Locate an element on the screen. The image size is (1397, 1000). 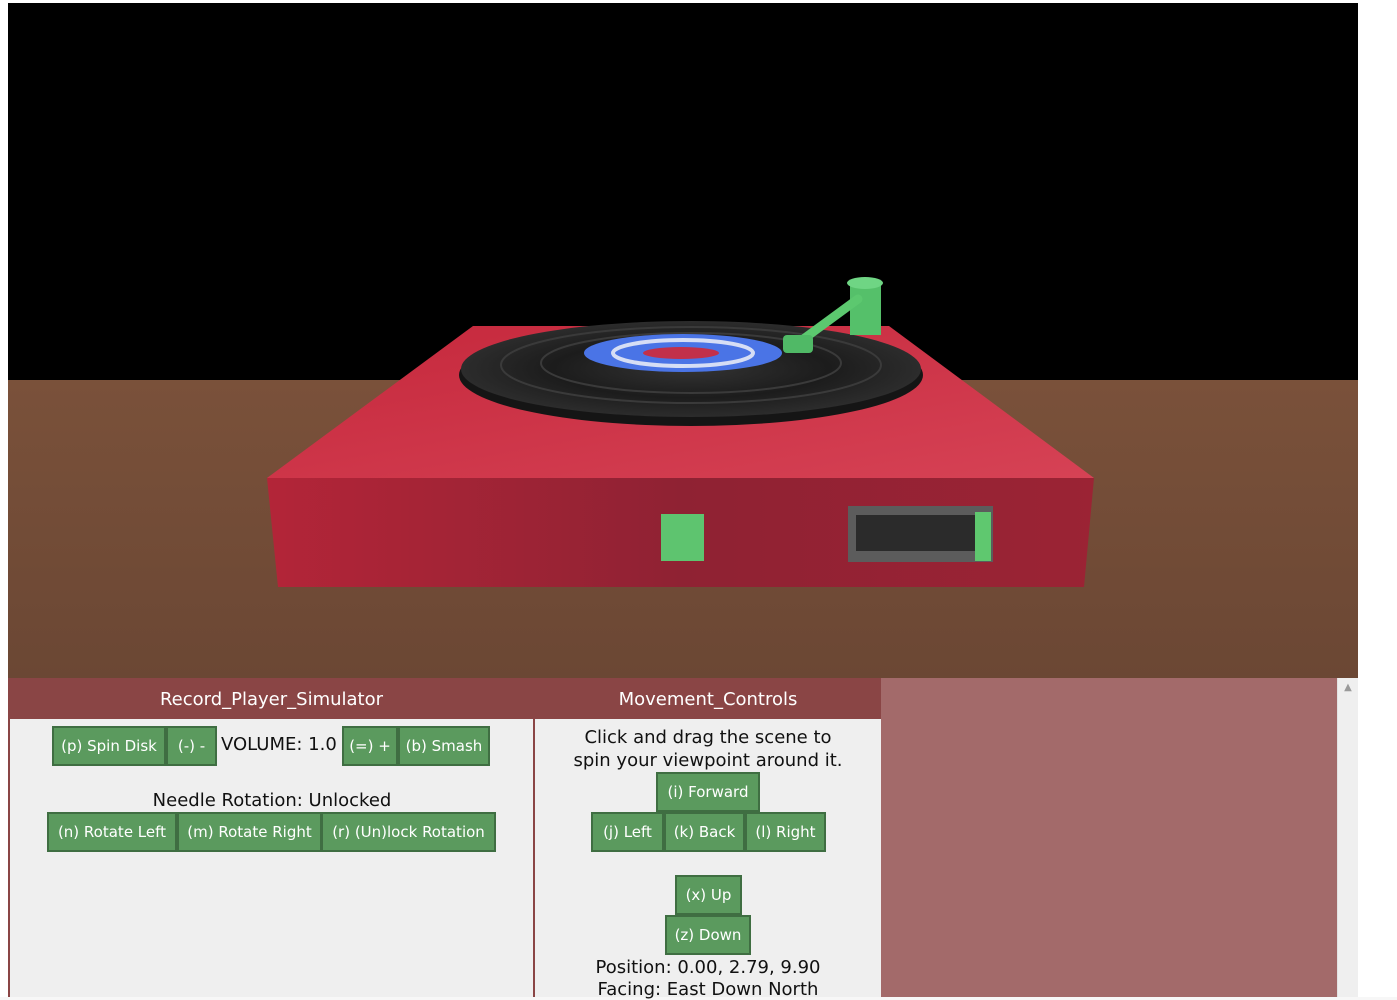
instructions-line-2: spin your viewpoint around it. is located at coordinates (708, 760).